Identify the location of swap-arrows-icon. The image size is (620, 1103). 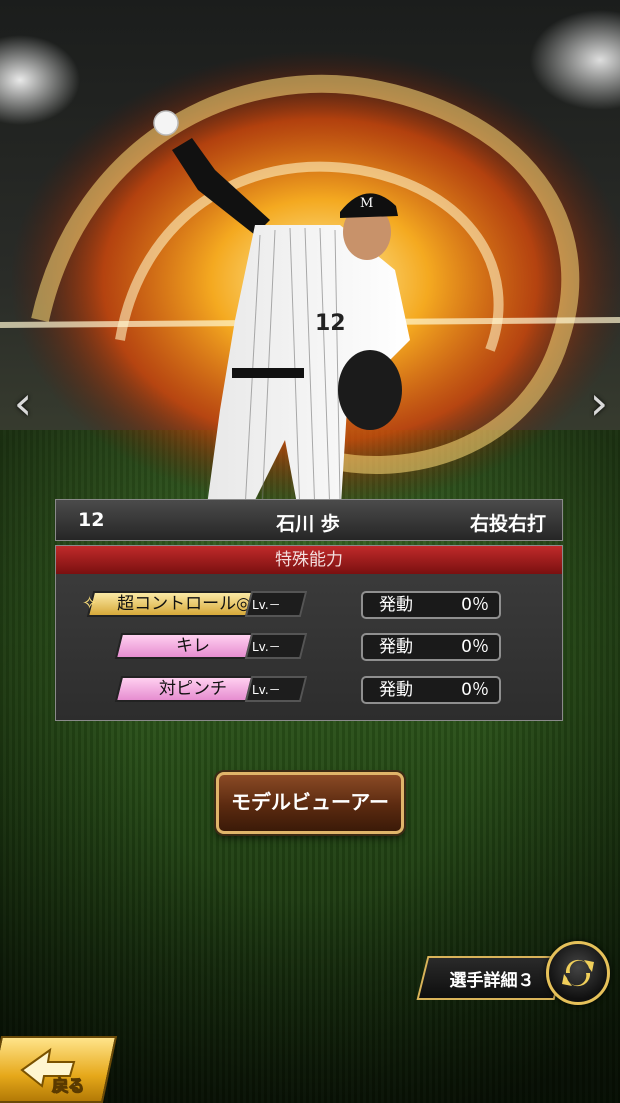
(578, 973).